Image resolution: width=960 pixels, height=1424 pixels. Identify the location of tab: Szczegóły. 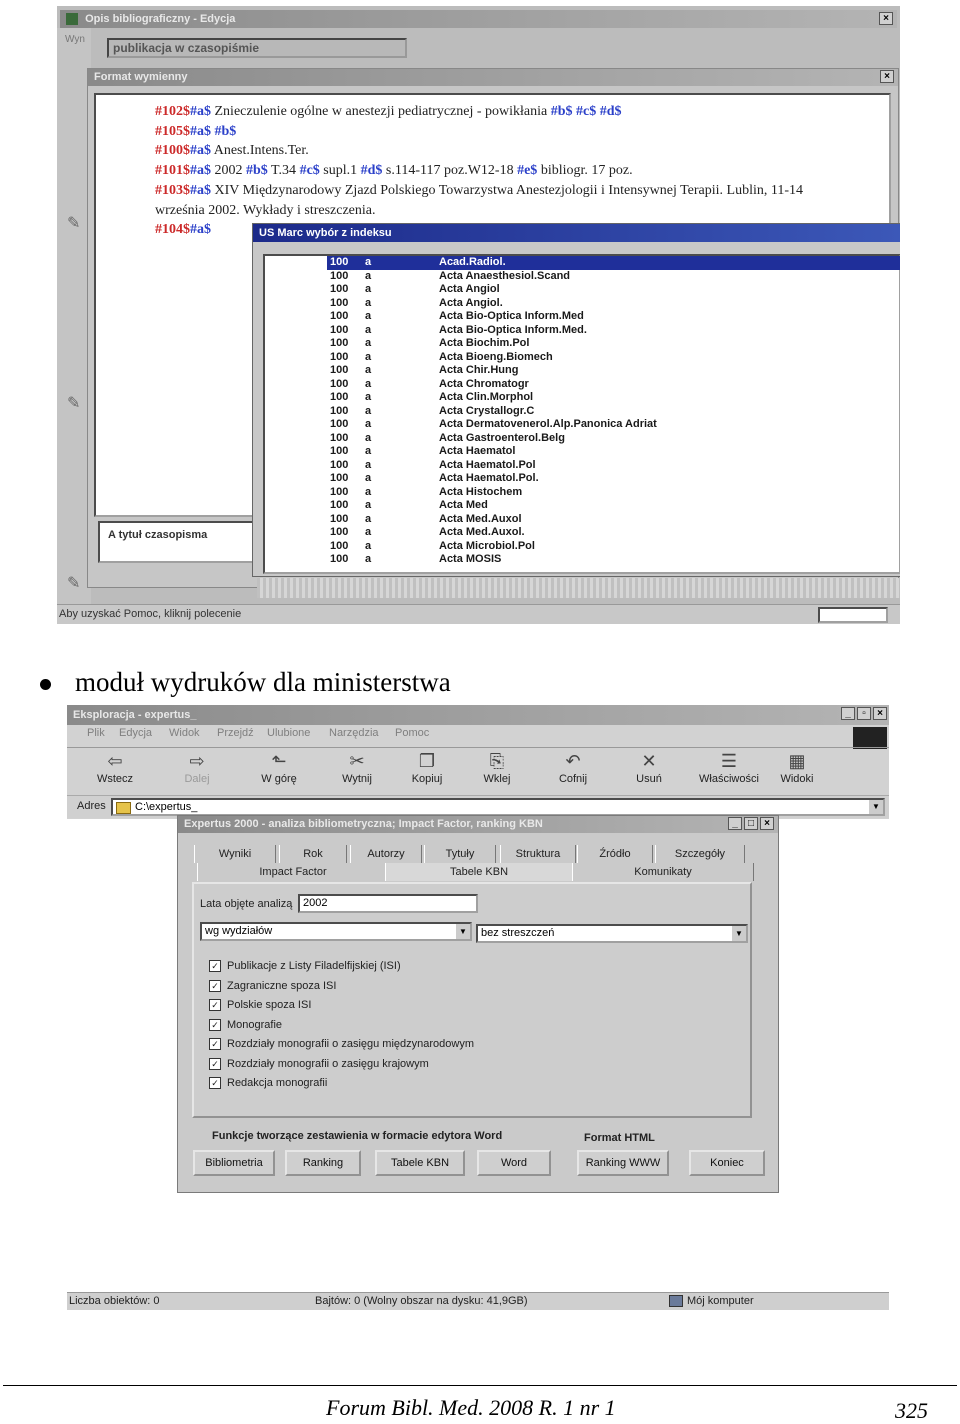
(700, 854).